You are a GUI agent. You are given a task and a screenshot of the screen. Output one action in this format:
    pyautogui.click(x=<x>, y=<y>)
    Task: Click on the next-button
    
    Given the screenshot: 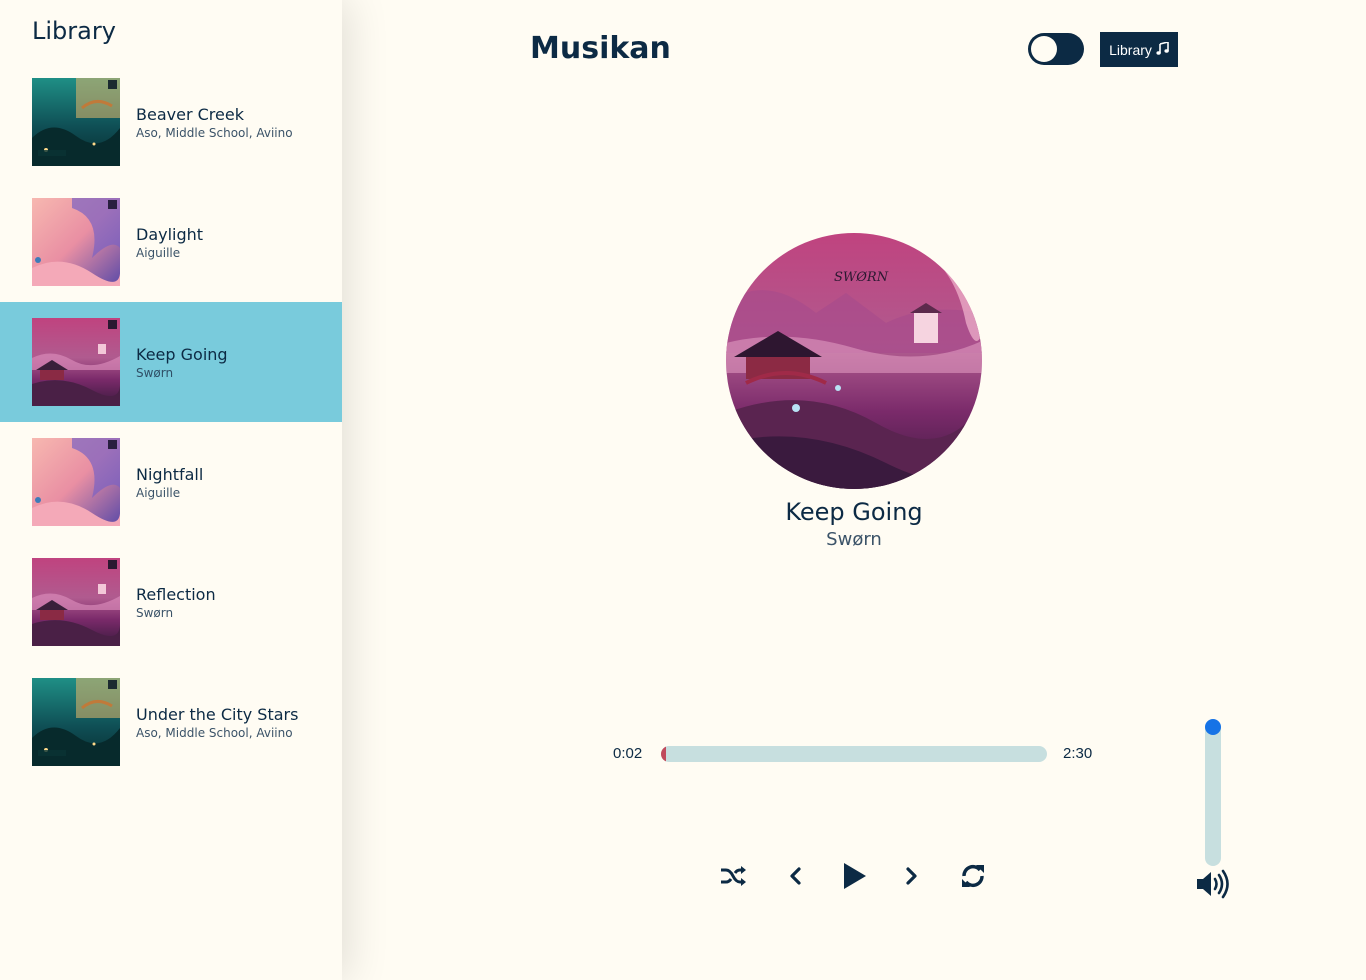 What is the action you would take?
    pyautogui.click(x=912, y=876)
    